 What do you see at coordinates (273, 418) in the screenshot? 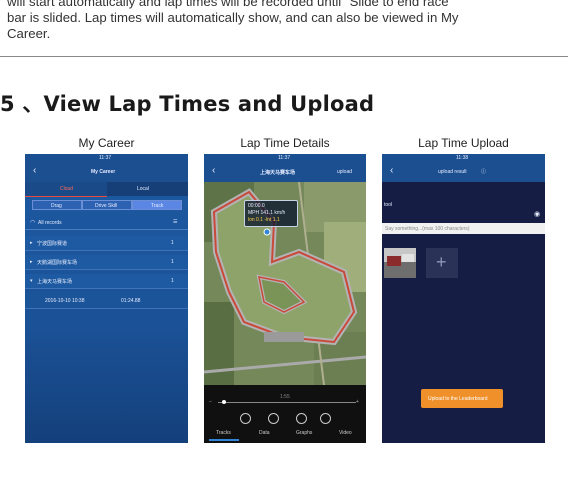
I see `play-icon` at bounding box center [273, 418].